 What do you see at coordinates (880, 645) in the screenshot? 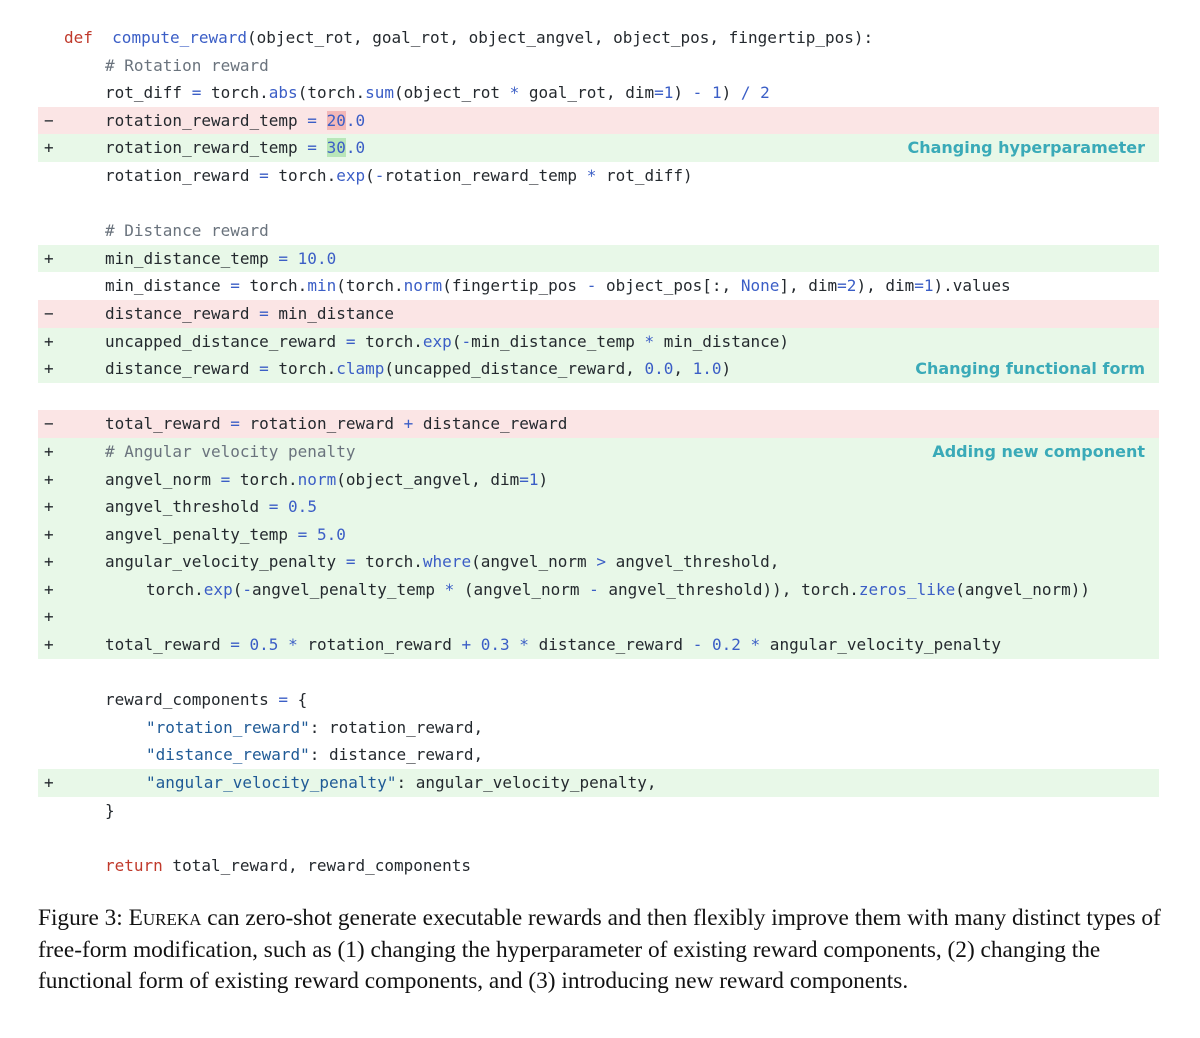
I see `code-token: angular_velocity_penalty` at bounding box center [880, 645].